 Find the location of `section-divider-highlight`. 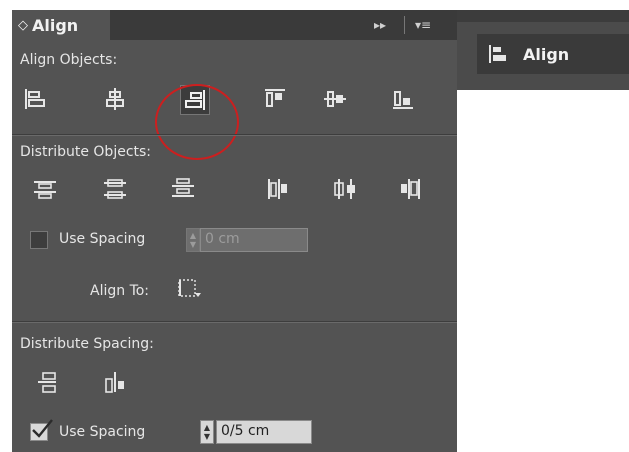

section-divider-highlight is located at coordinates (234, 135).